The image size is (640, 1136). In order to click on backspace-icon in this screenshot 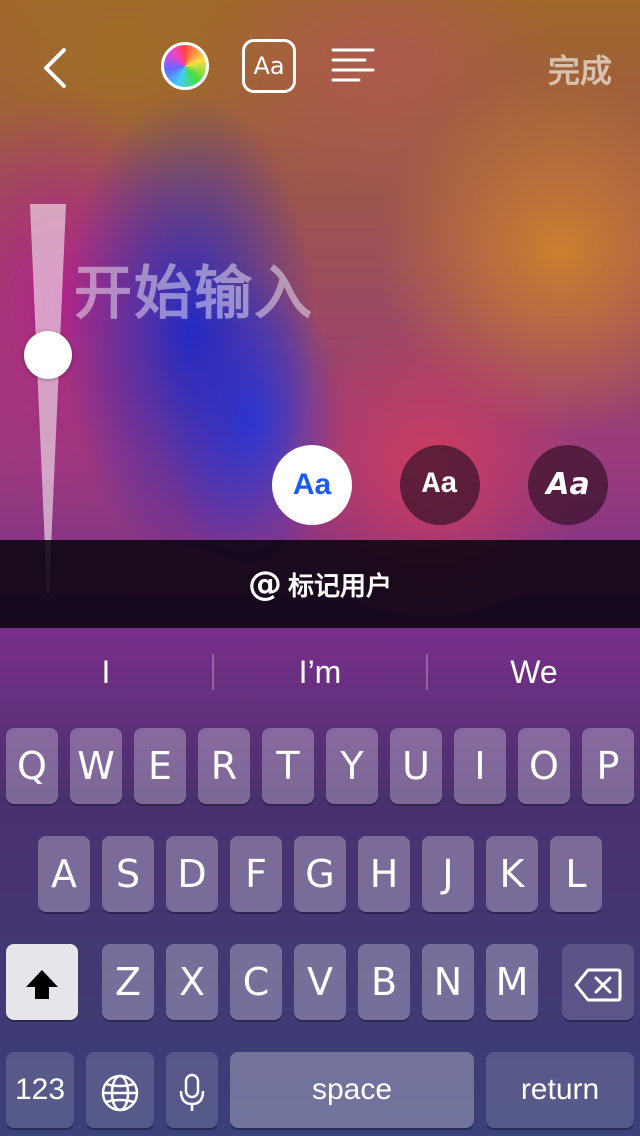, I will do `click(598, 984)`.